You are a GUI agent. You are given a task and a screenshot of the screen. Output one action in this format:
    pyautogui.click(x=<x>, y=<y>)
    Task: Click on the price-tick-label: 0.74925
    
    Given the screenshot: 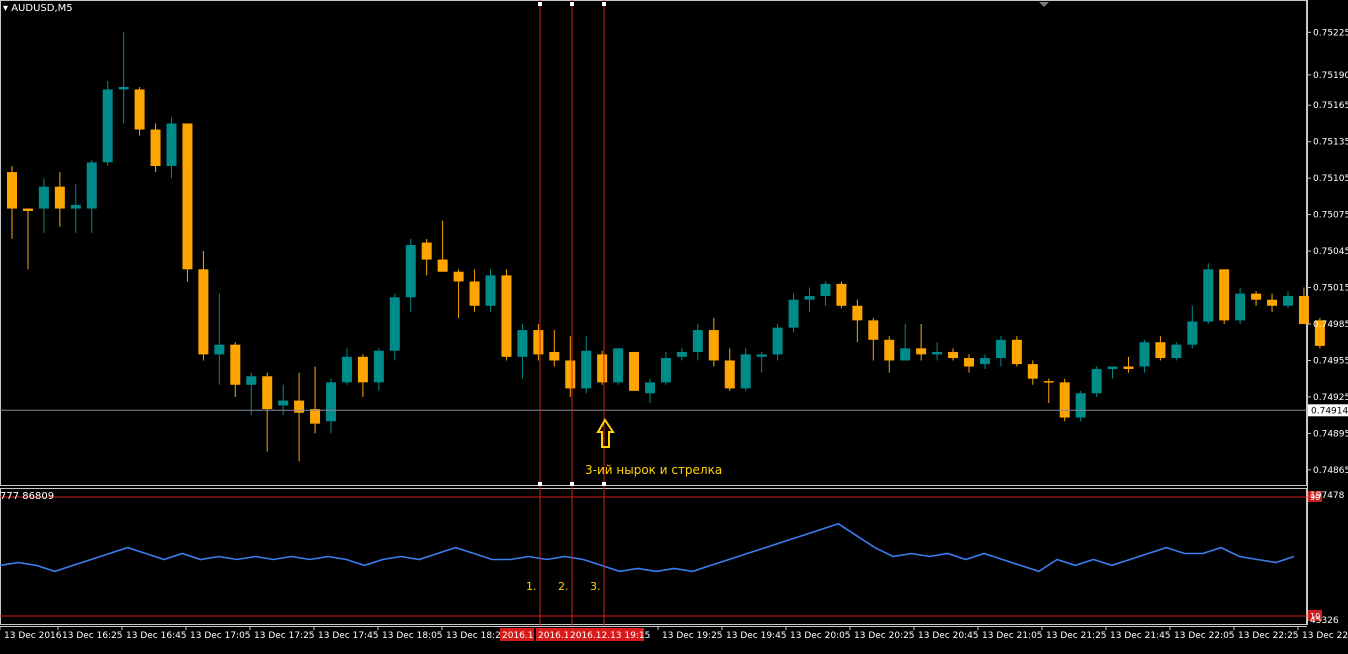 What is the action you would take?
    pyautogui.click(x=1330, y=398)
    